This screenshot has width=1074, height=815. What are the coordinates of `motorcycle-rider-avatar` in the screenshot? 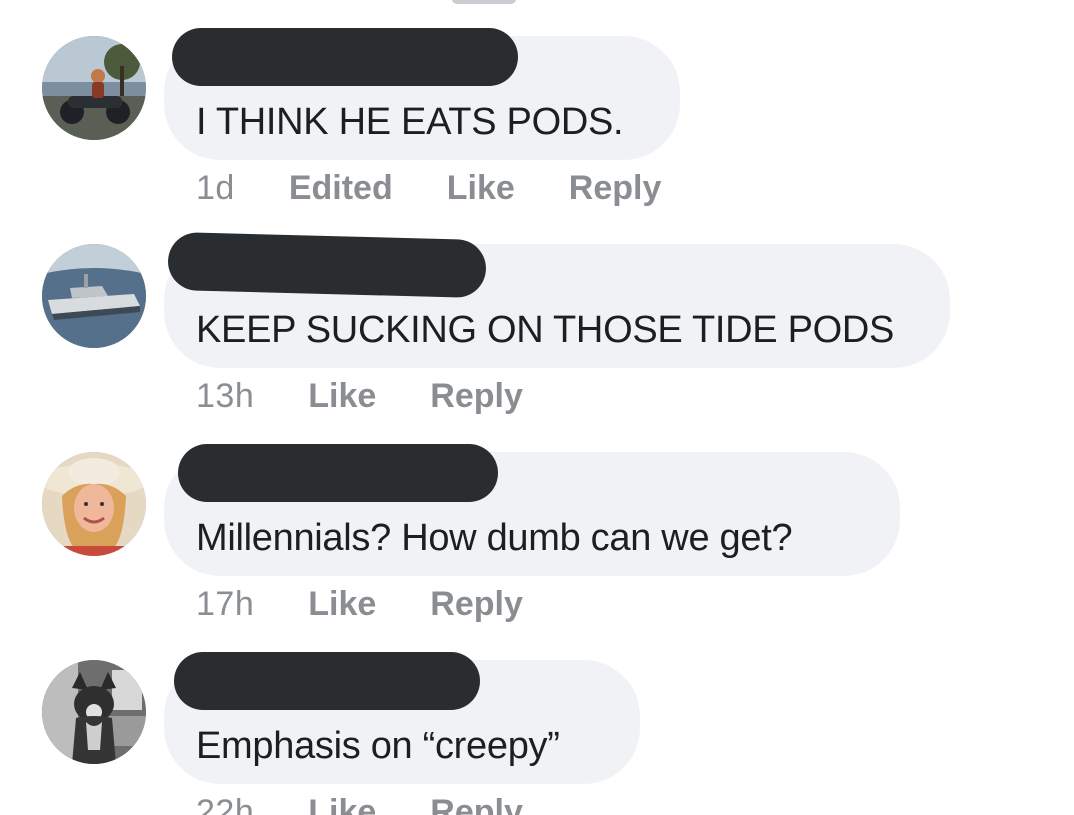 It's located at (94, 88).